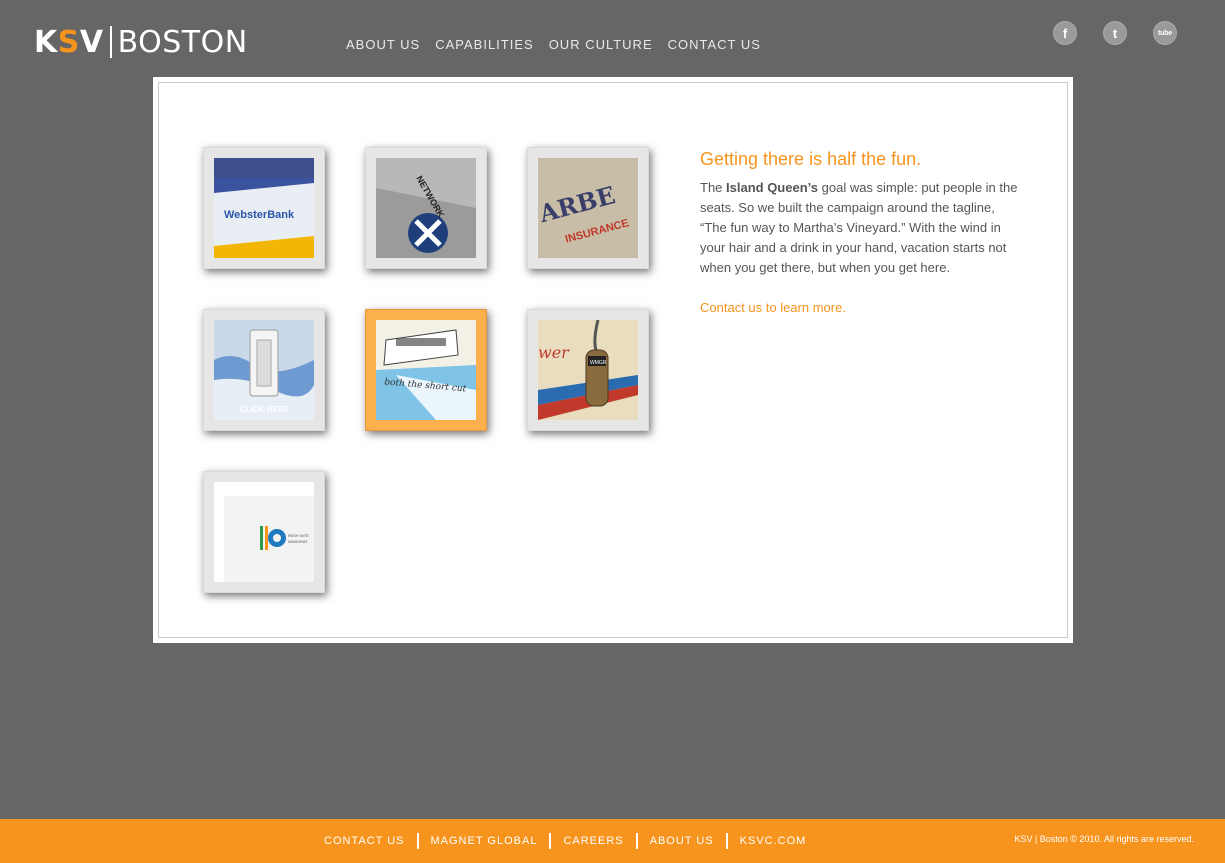 This screenshot has width=1225, height=863. I want to click on portfolio-thumbnail-barbers-insurance: ARBE INSURANCE, so click(588, 208).